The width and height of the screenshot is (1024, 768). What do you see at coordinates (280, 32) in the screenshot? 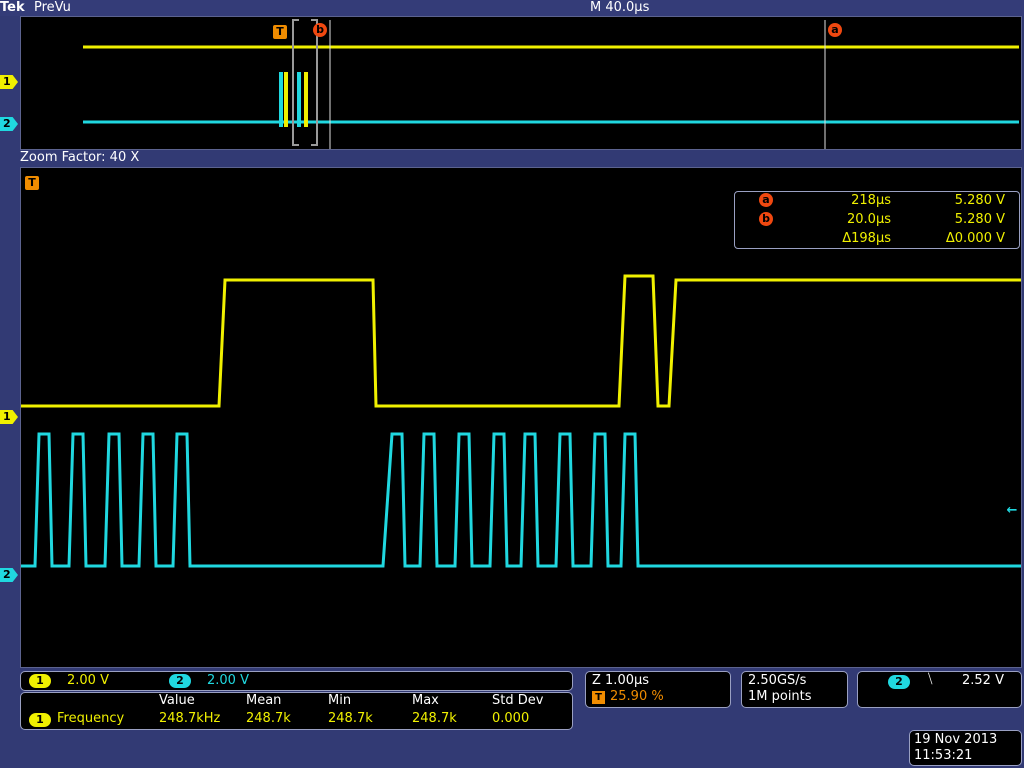
I see `overview-trigger-marker: T` at bounding box center [280, 32].